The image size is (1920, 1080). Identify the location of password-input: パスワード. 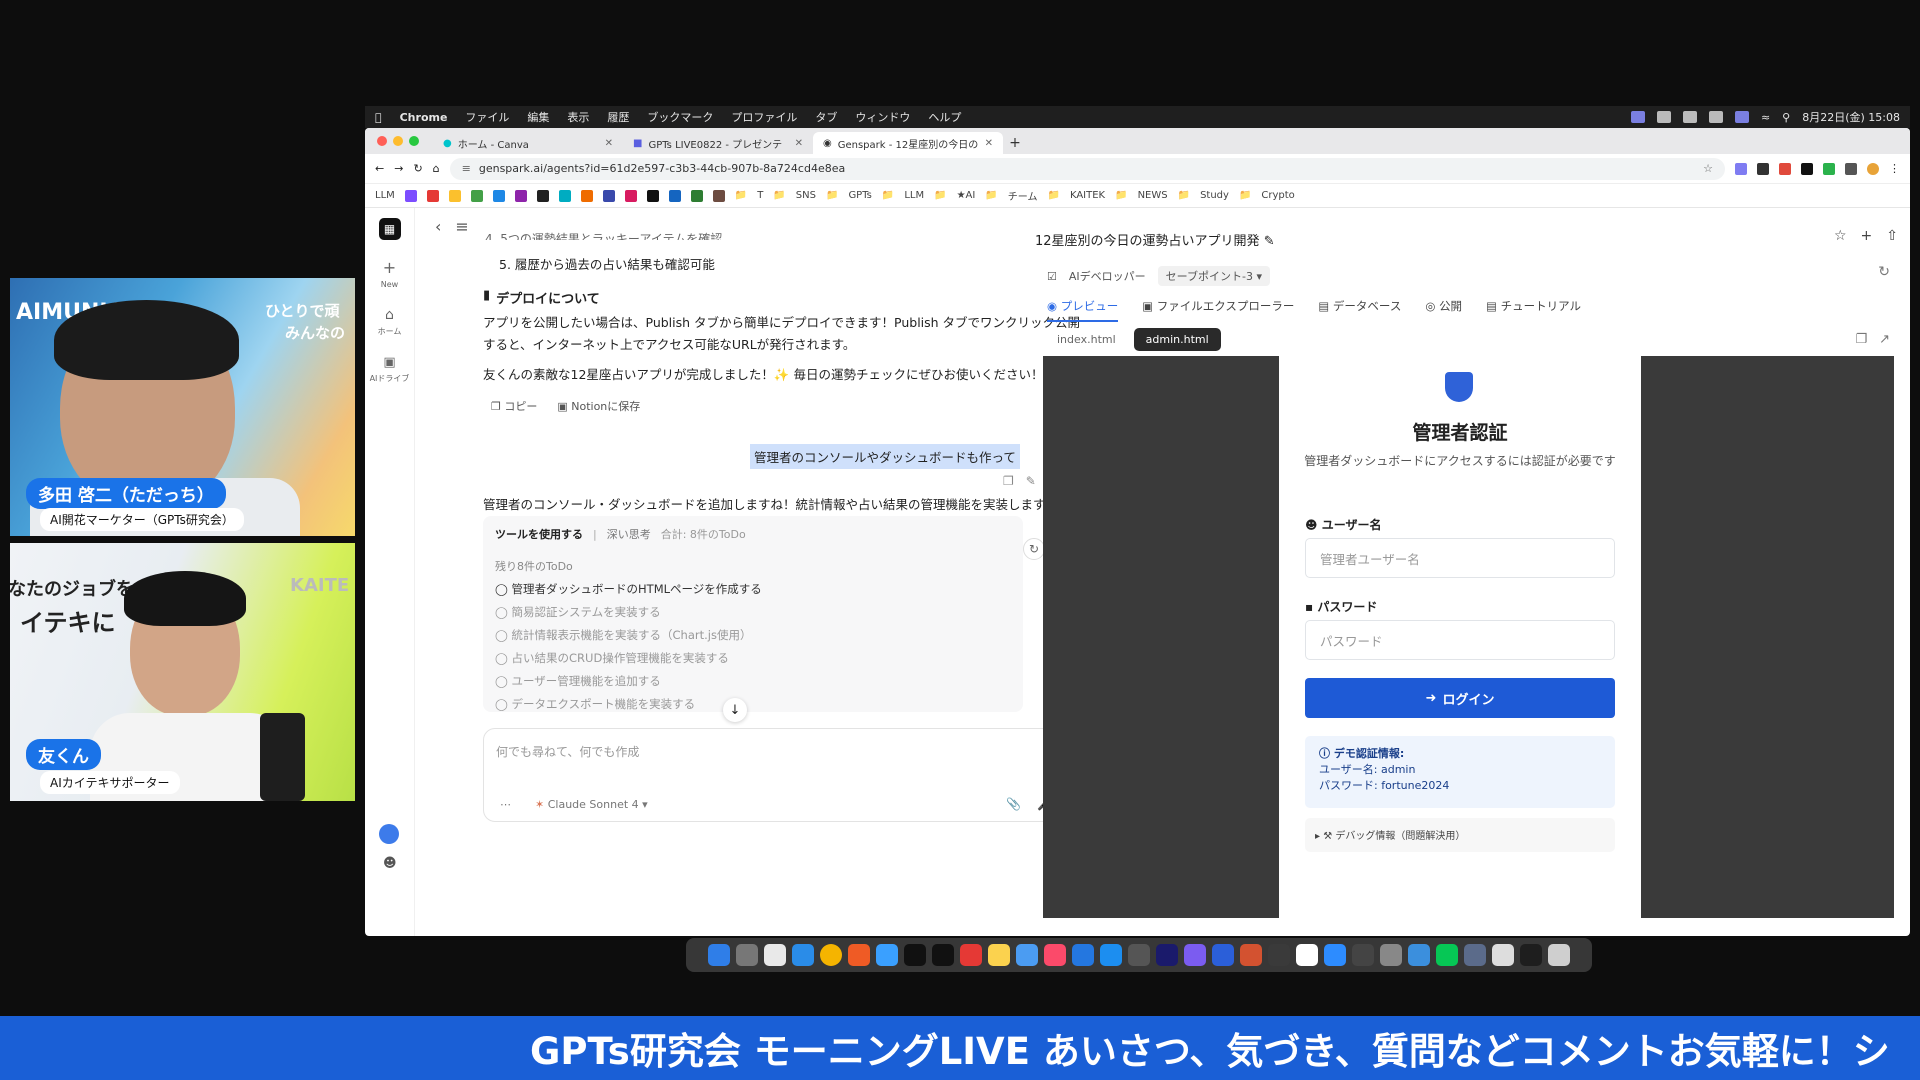
(1460, 640).